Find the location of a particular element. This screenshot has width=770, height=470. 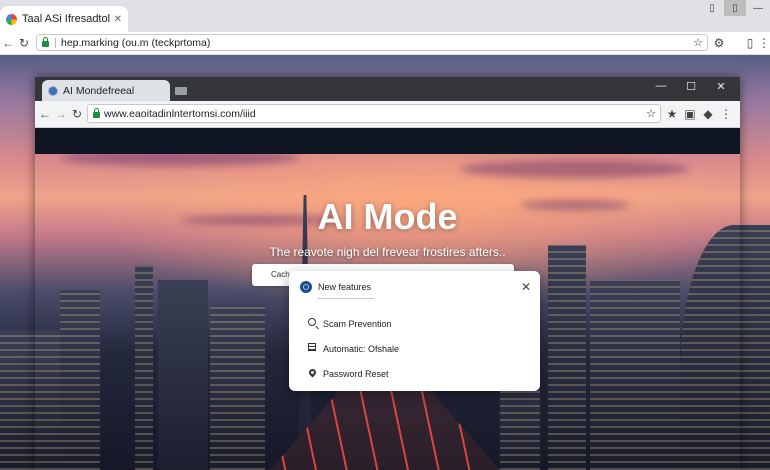

popup-item-label: Scam Prevention is located at coordinates (357, 323).